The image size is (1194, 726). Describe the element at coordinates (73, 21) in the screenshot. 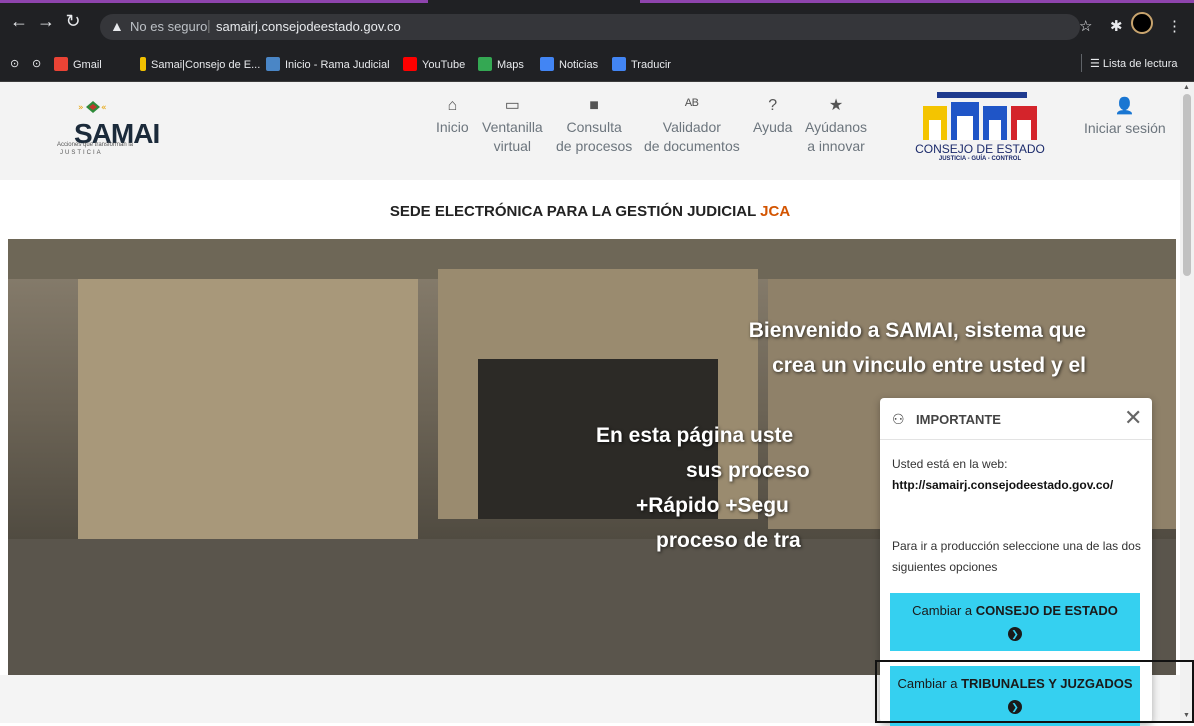

I see `reload-icon: ↻` at that location.